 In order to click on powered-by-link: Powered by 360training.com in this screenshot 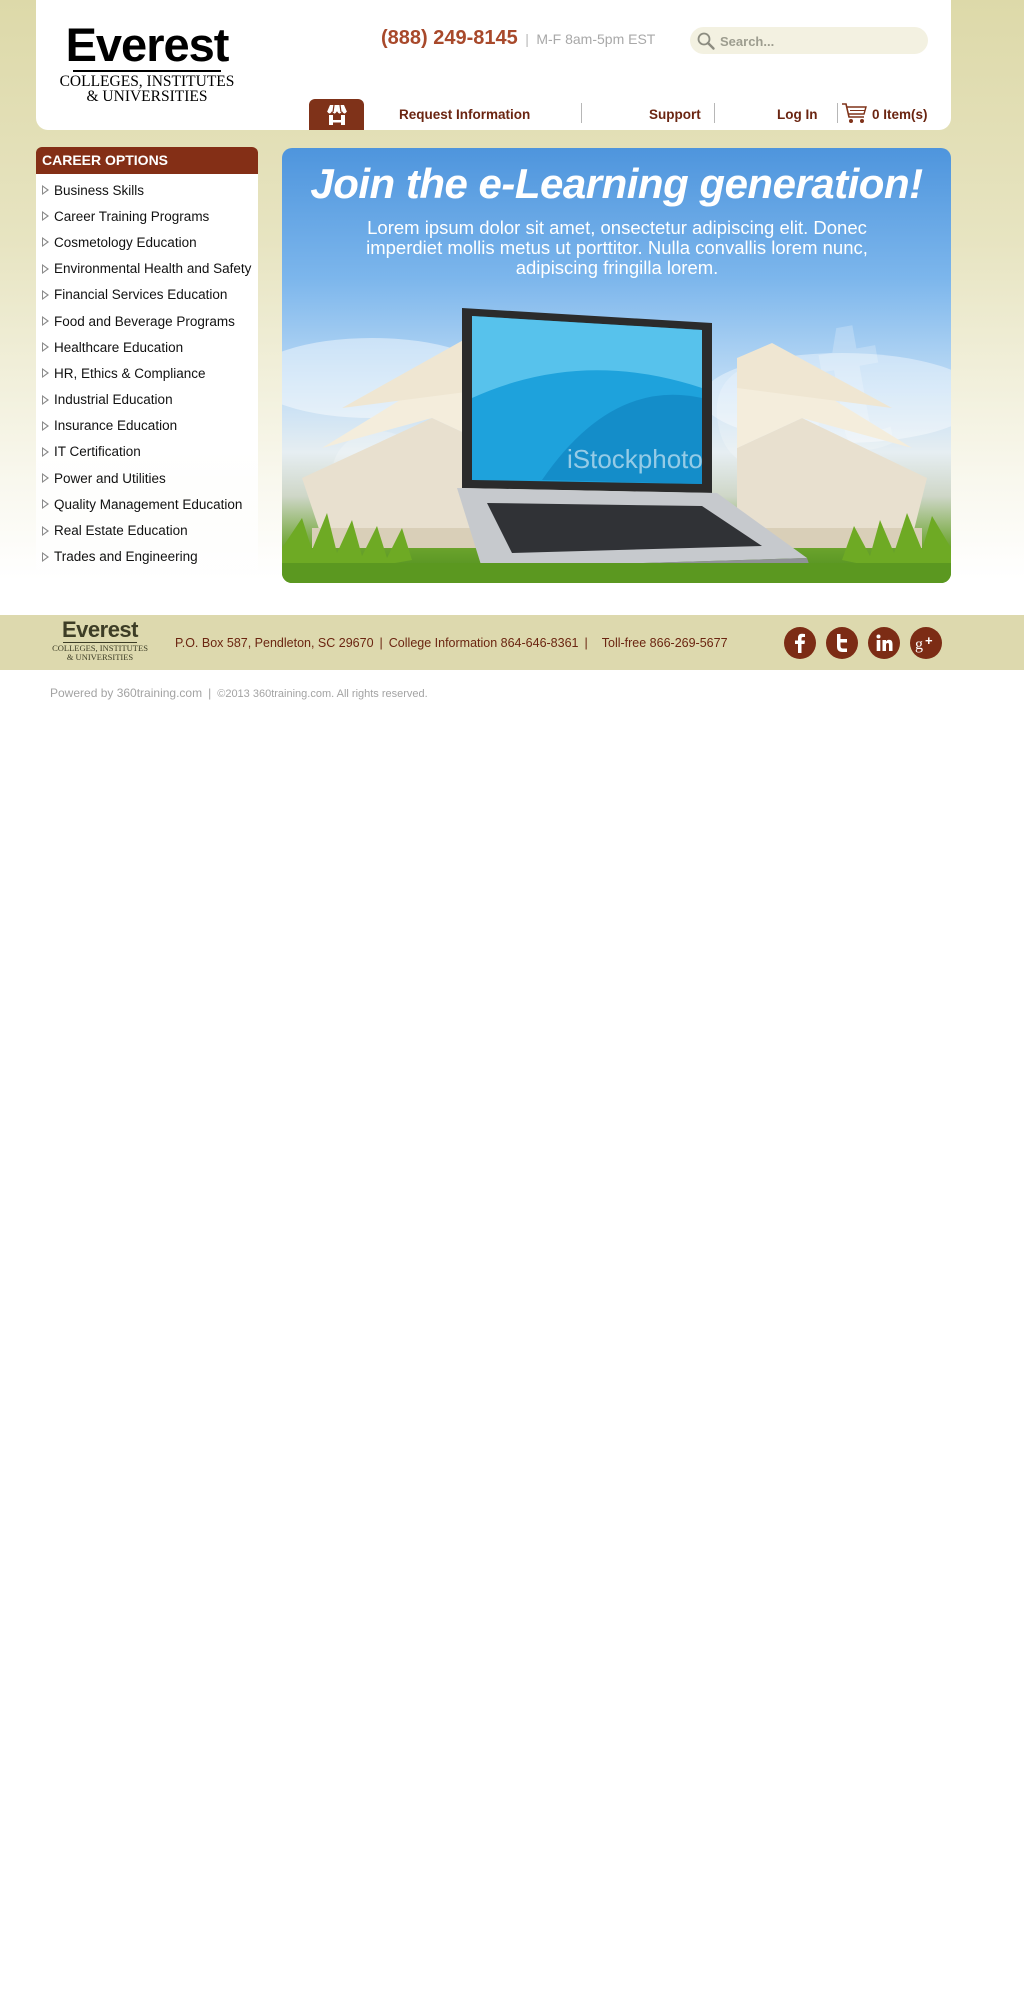, I will do `click(126, 693)`.